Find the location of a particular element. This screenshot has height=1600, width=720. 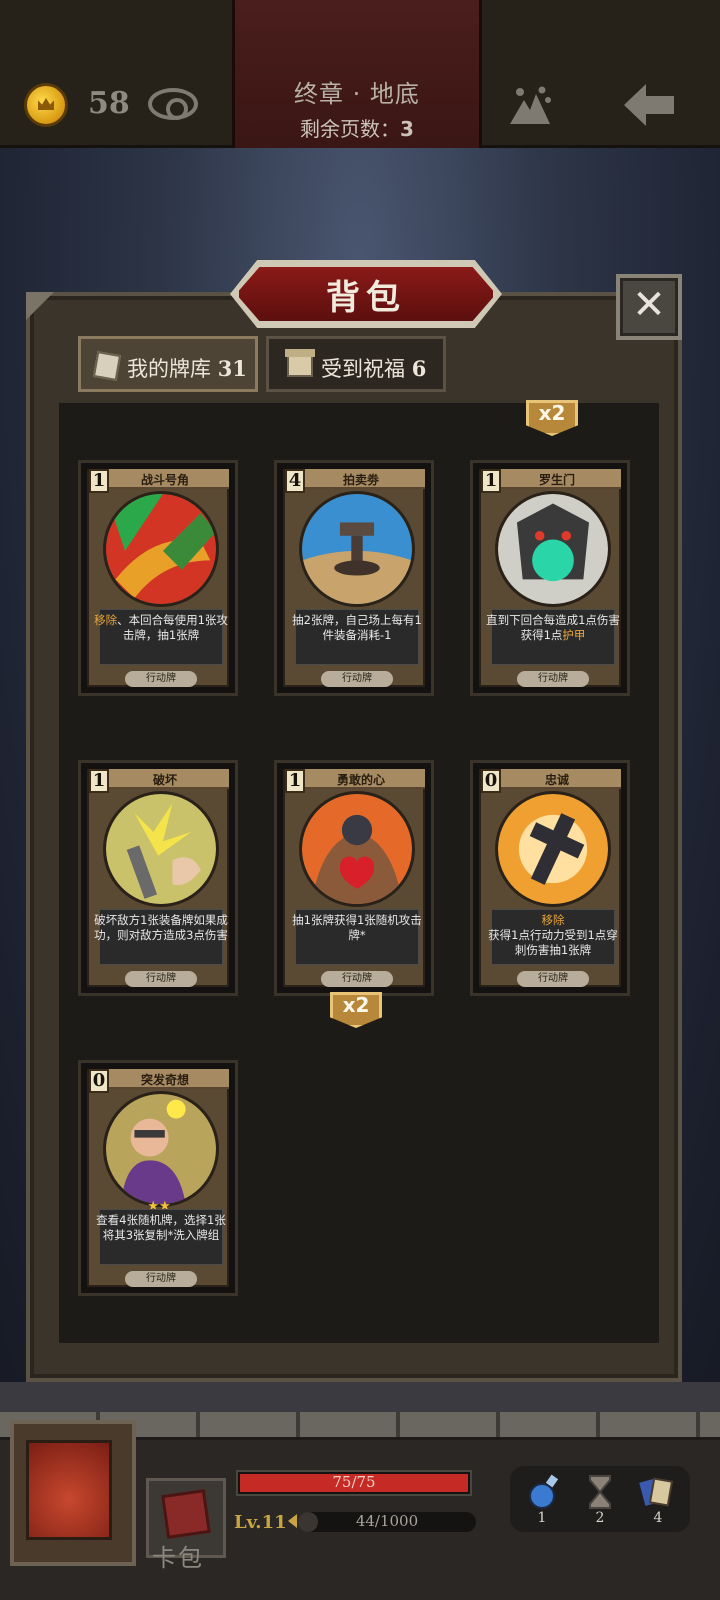

tab-my-deck: 我的牌库 31 is located at coordinates (168, 364).